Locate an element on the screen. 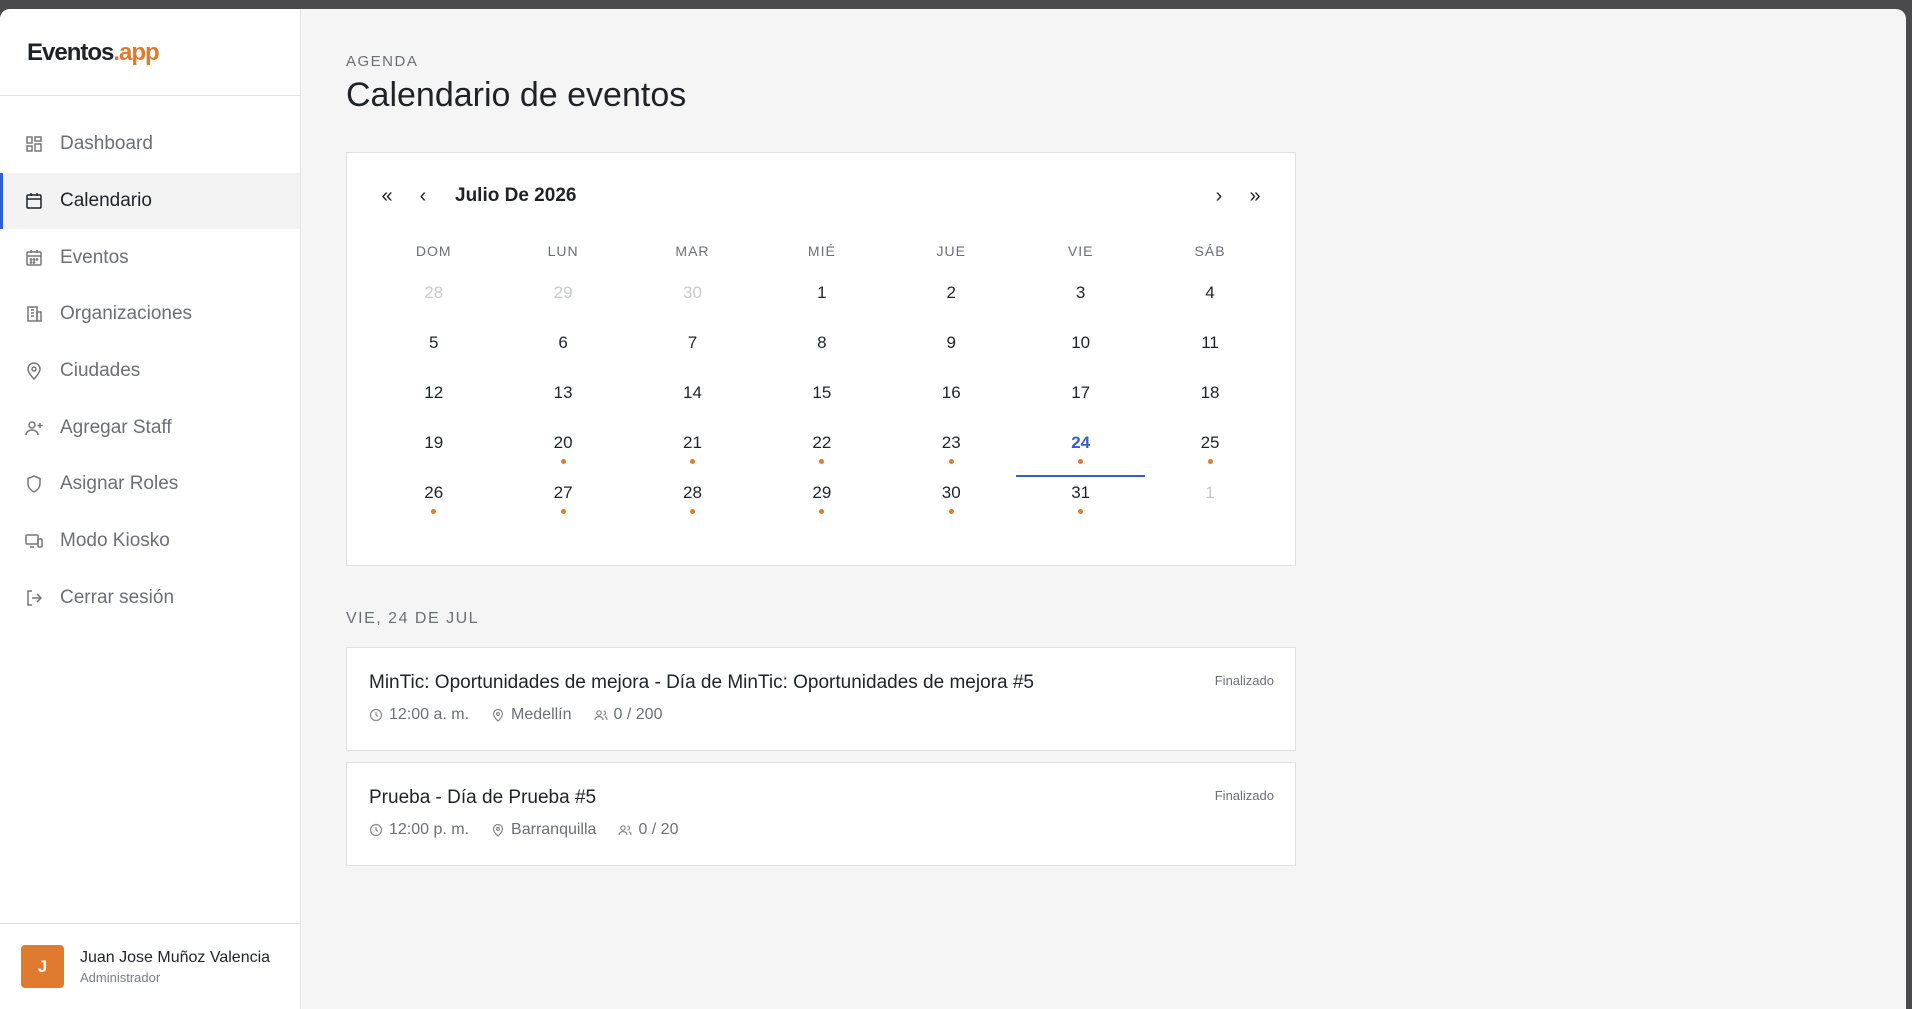 This screenshot has width=1912, height=1009. calendar-day: 22 is located at coordinates (821, 450).